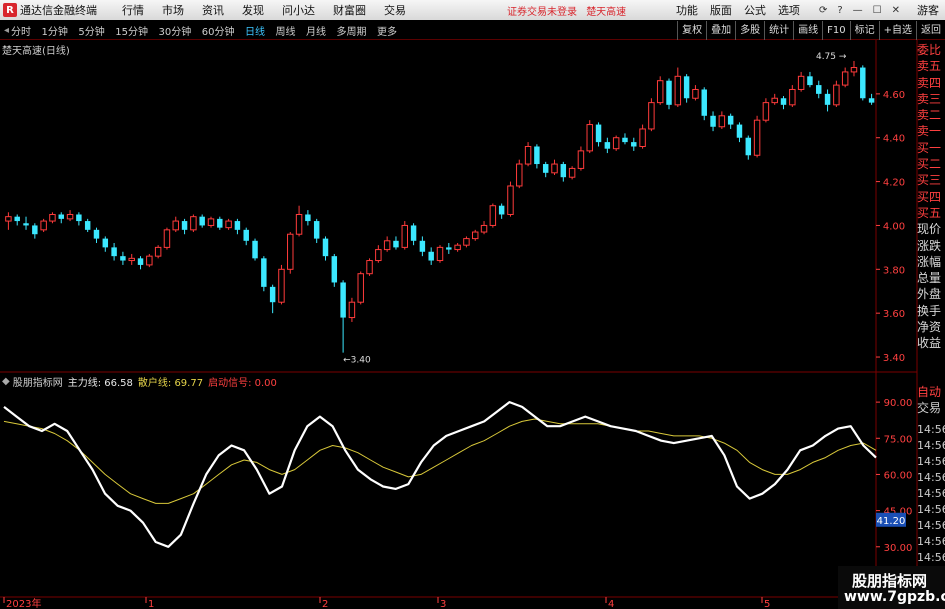 Image resolution: width=945 pixels, height=609 pixels. What do you see at coordinates (611, 604) in the screenshot?
I see `time-tick-label: 4` at bounding box center [611, 604].